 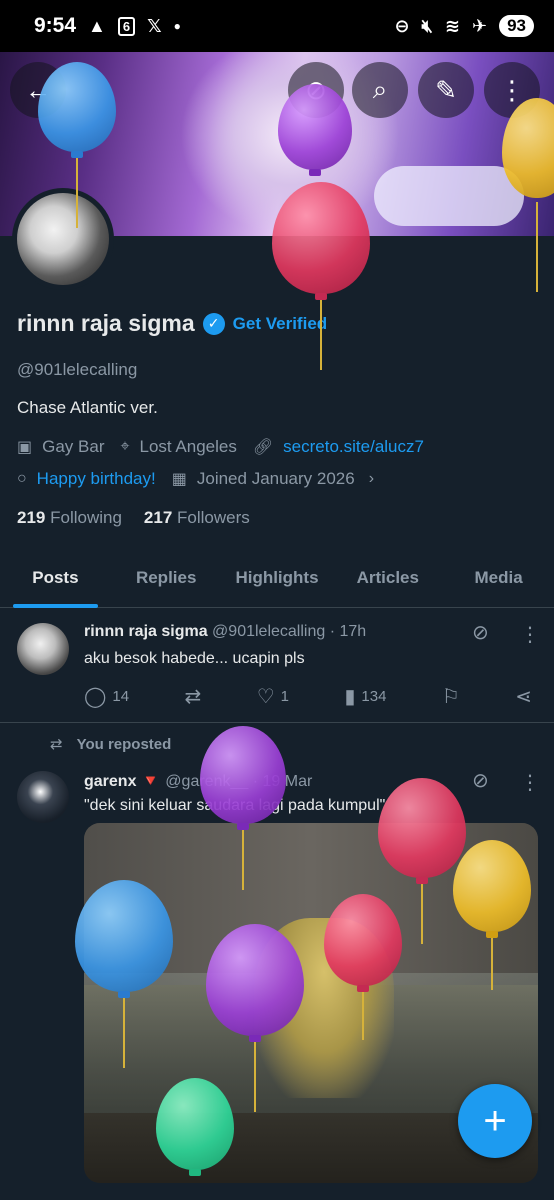 I want to click on airplane-icon: ✈, so click(x=479, y=25).